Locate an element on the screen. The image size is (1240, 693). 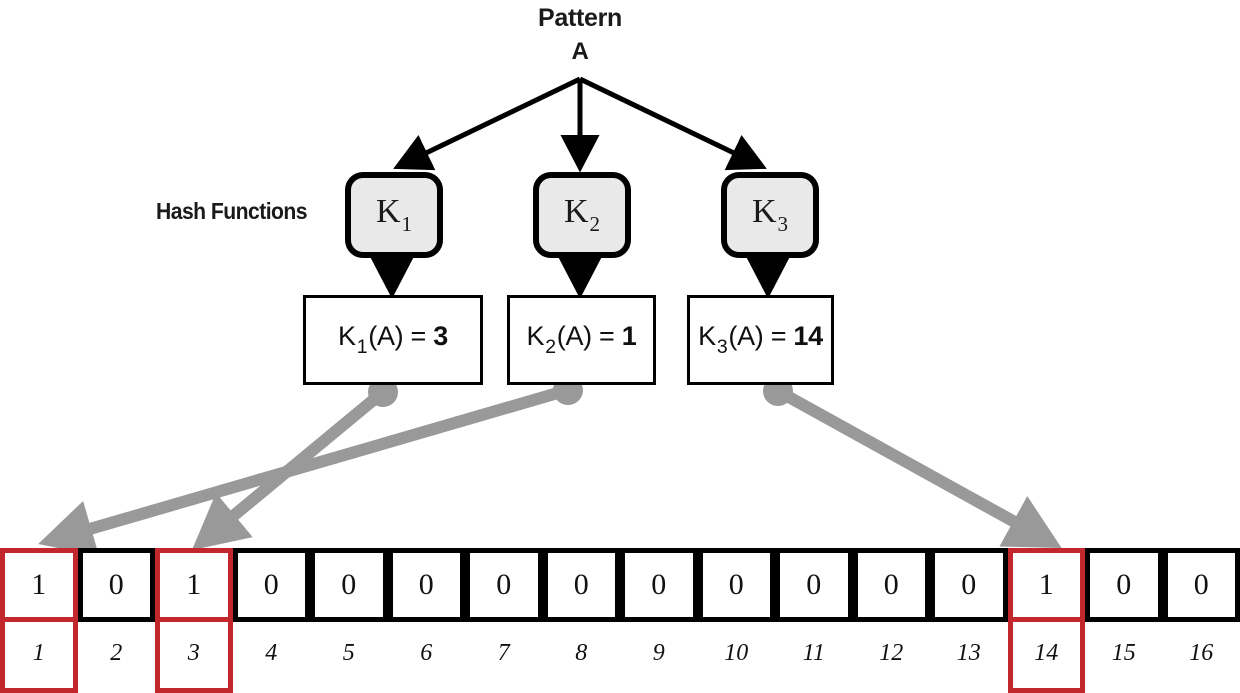
pattern-to-hash-arrows is located at coordinates (580, 124).